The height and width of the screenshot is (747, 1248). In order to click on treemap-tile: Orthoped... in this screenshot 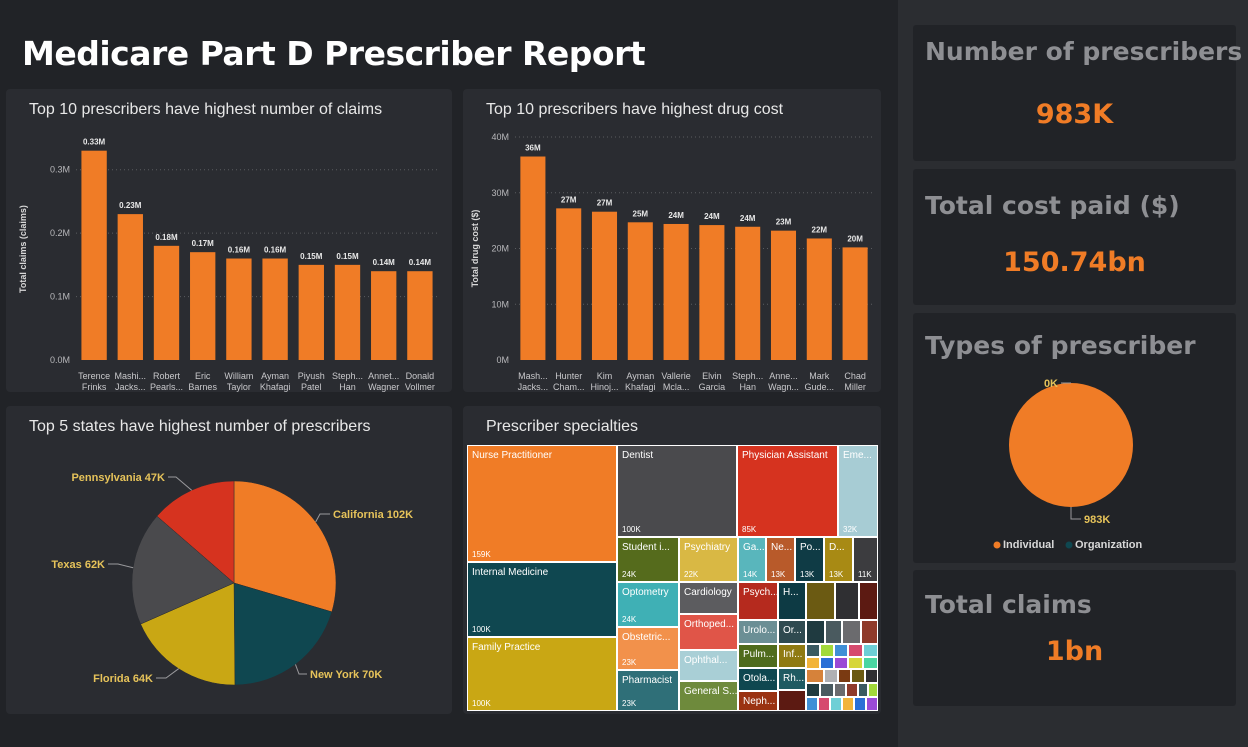, I will do `click(708, 632)`.